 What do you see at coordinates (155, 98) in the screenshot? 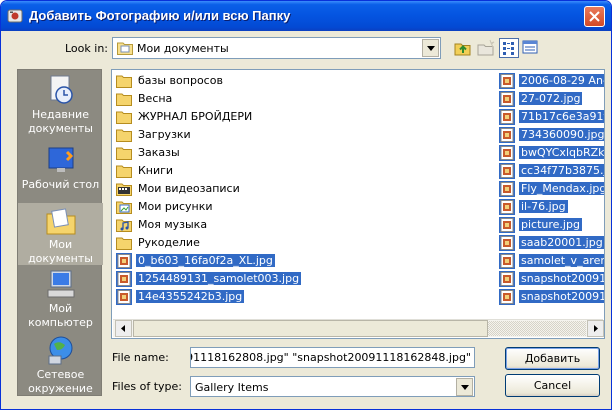
I see `file-name-text: Весна` at bounding box center [155, 98].